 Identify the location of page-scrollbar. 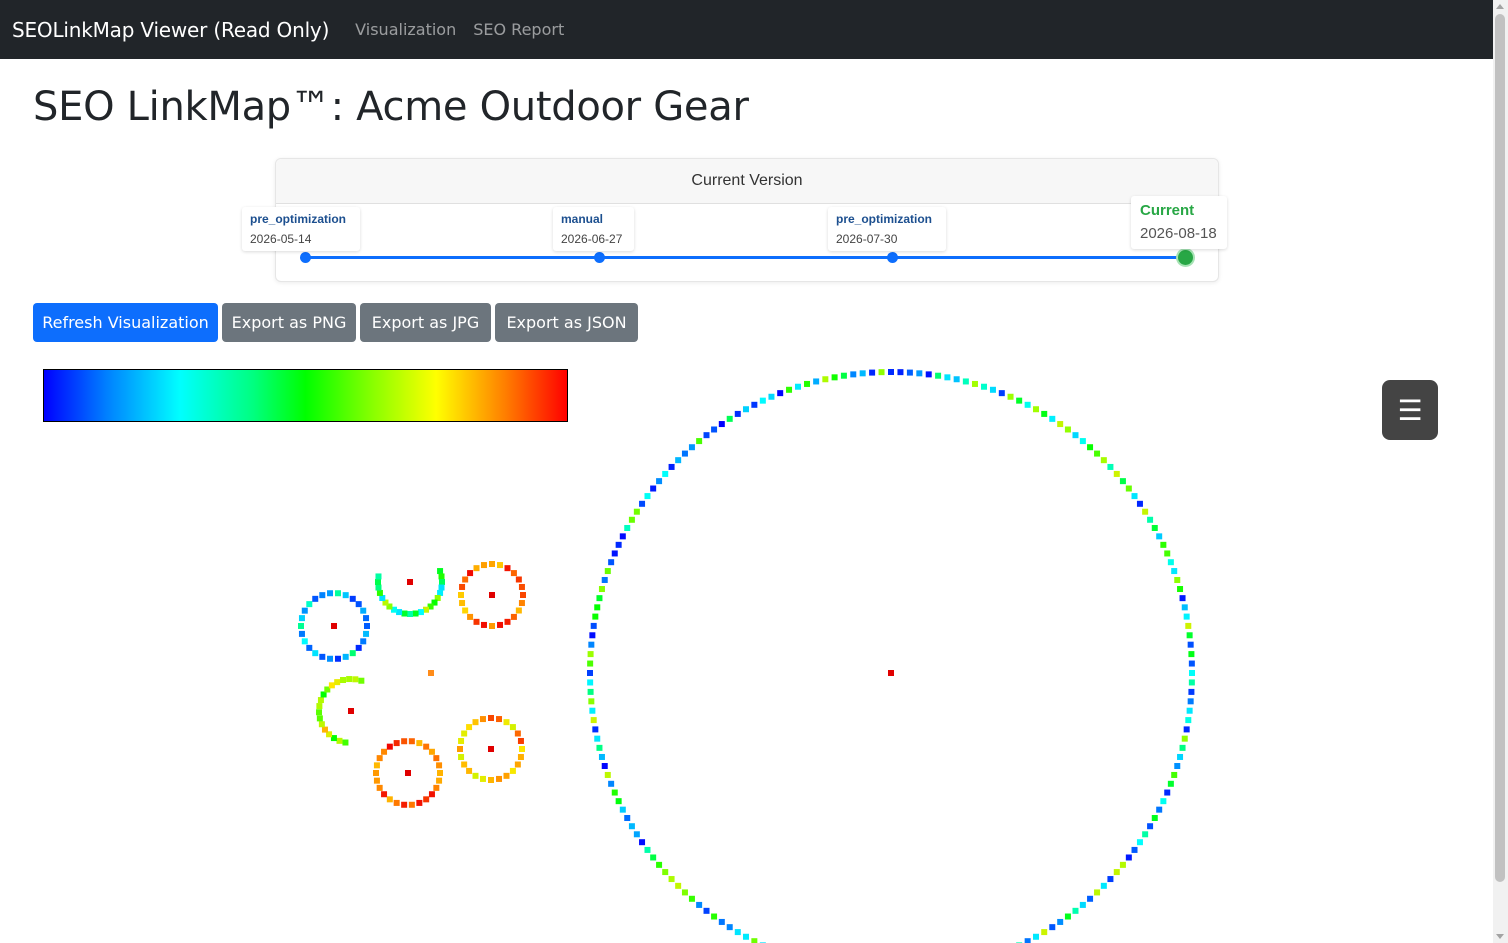
(1500, 471).